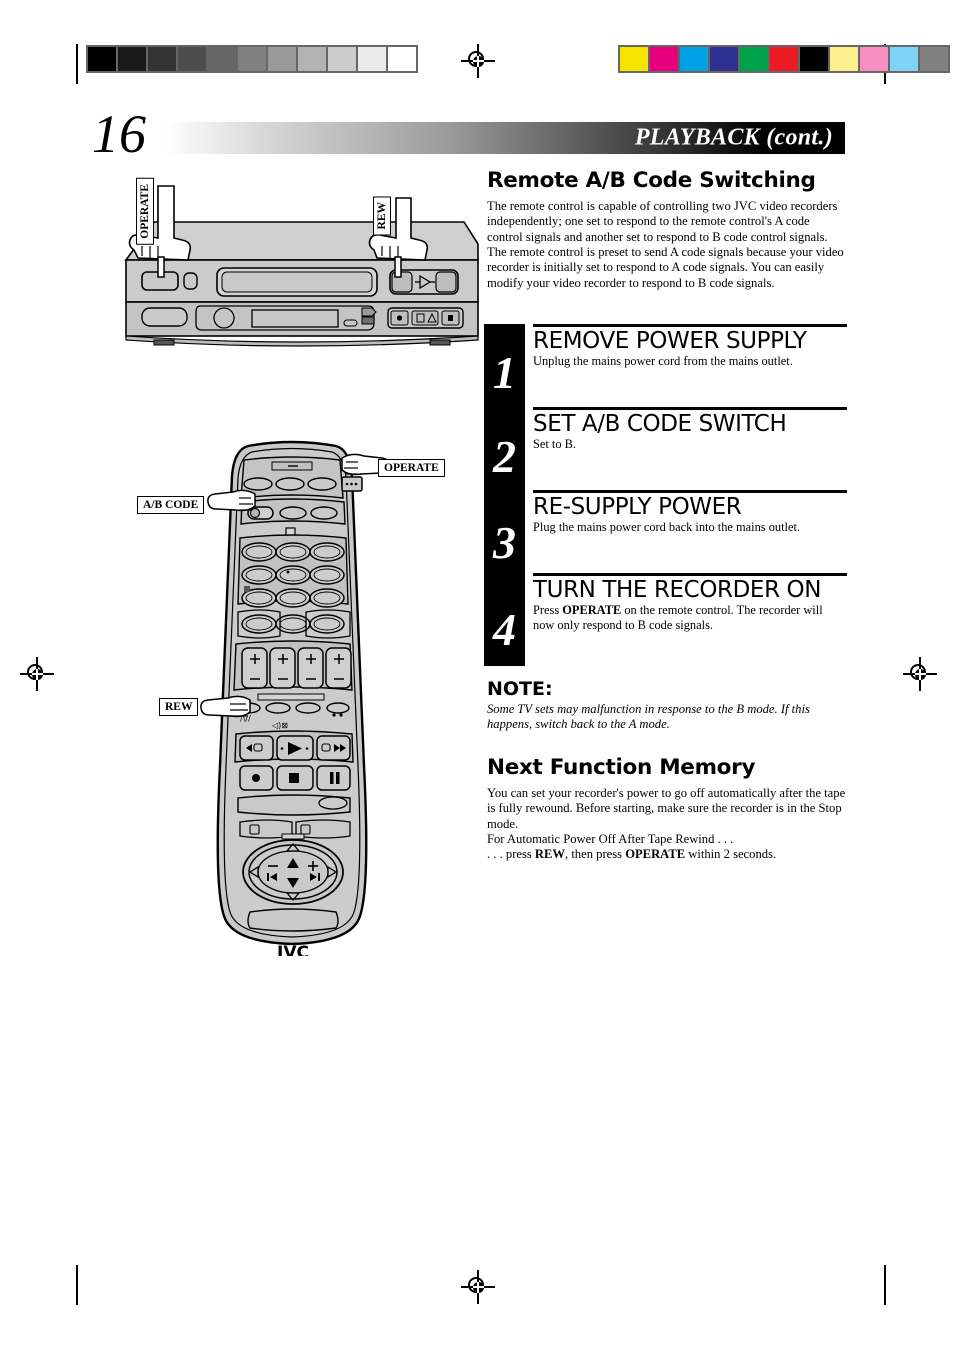  Describe the element at coordinates (651, 180) in the screenshot. I see `section-title-remote-ab: Remote A/B Code Switching` at that location.